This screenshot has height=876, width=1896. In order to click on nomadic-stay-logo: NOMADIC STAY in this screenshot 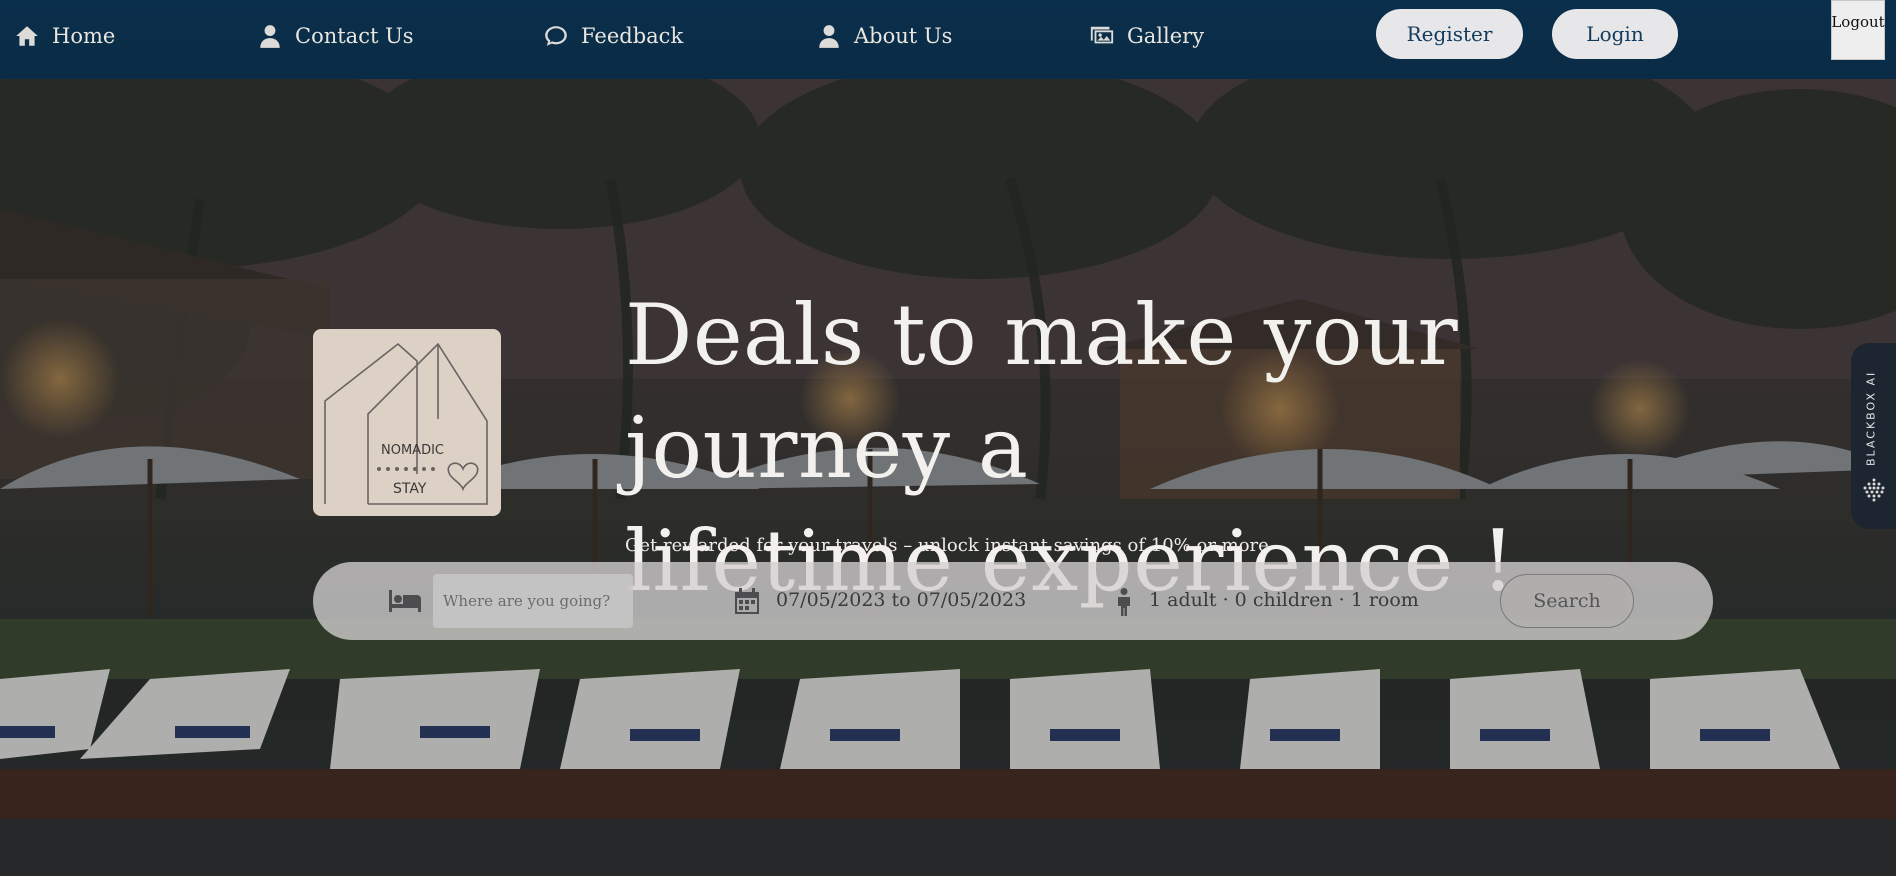, I will do `click(407, 422)`.